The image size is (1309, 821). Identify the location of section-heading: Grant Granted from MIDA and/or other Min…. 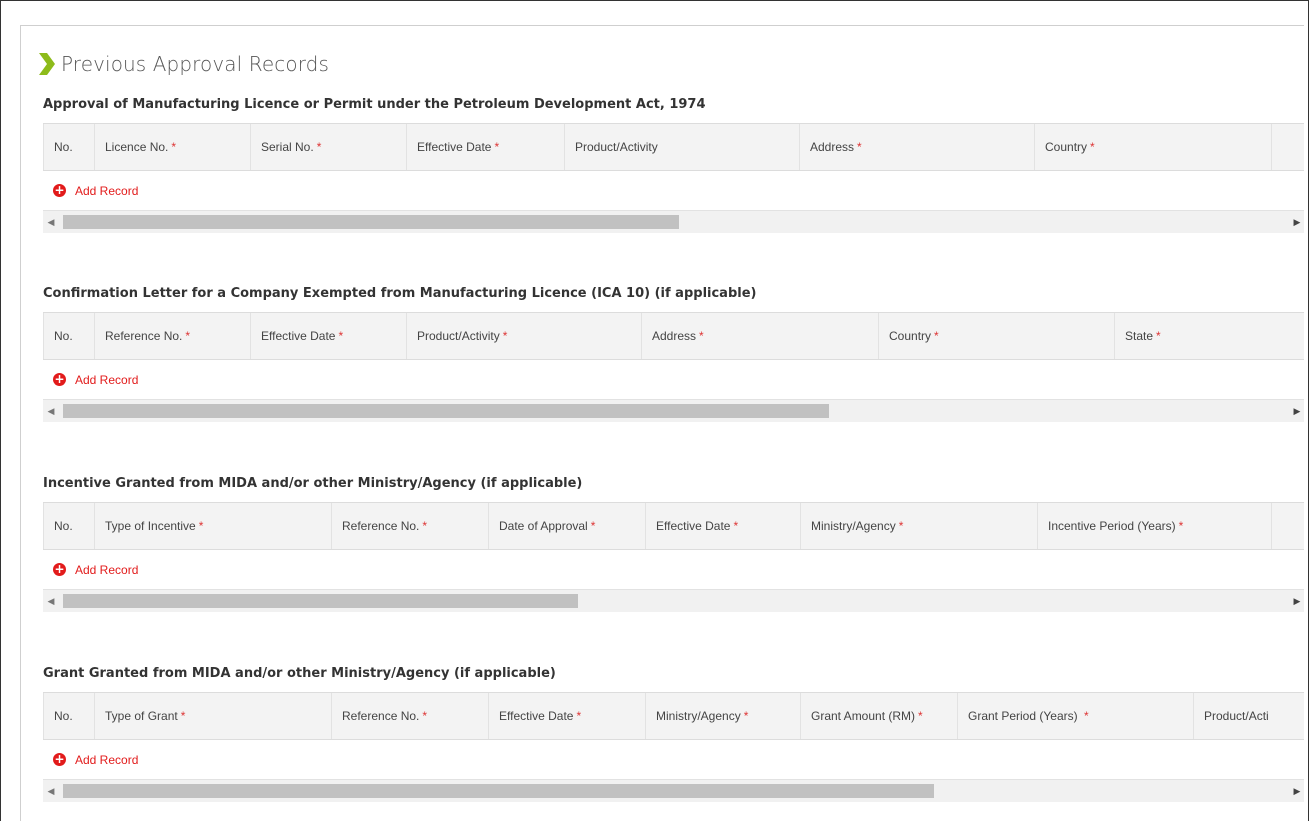
(299, 673).